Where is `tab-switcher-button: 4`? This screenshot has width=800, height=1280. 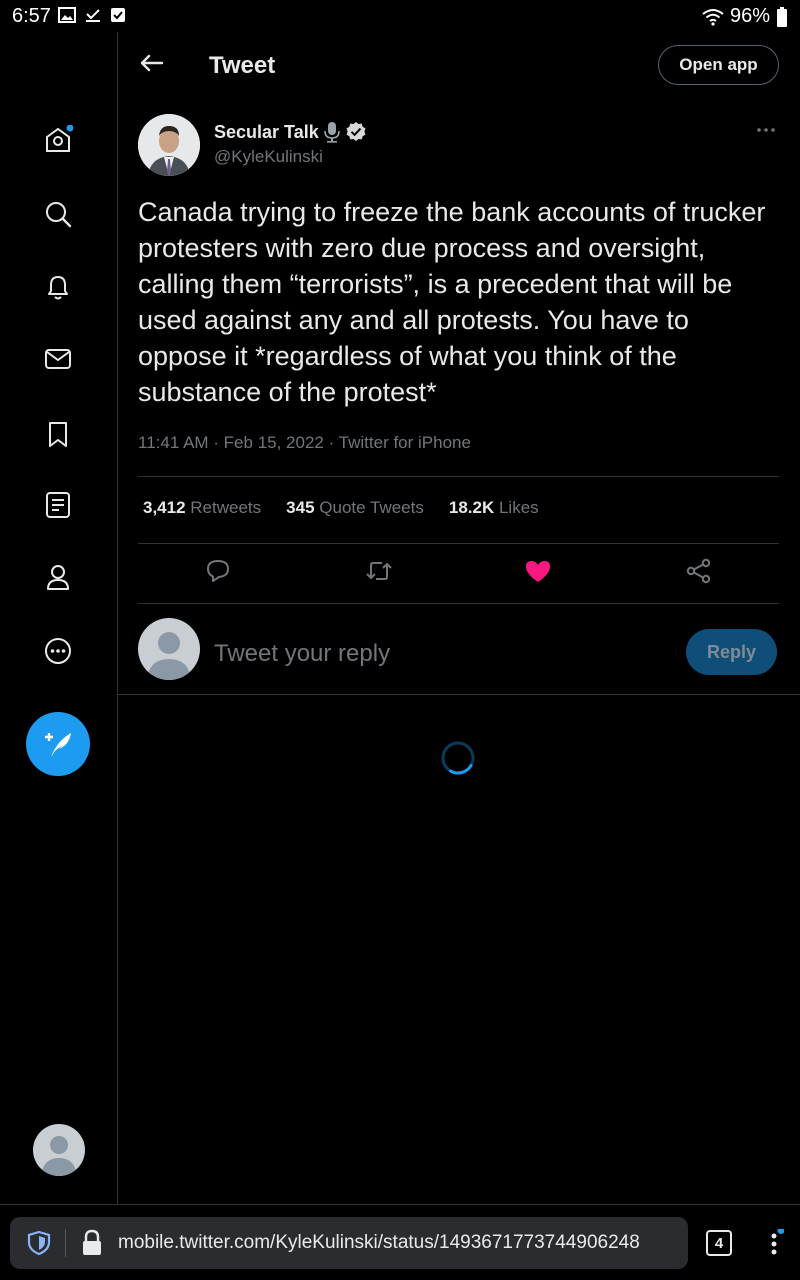
tab-switcher-button: 4 is located at coordinates (719, 1243).